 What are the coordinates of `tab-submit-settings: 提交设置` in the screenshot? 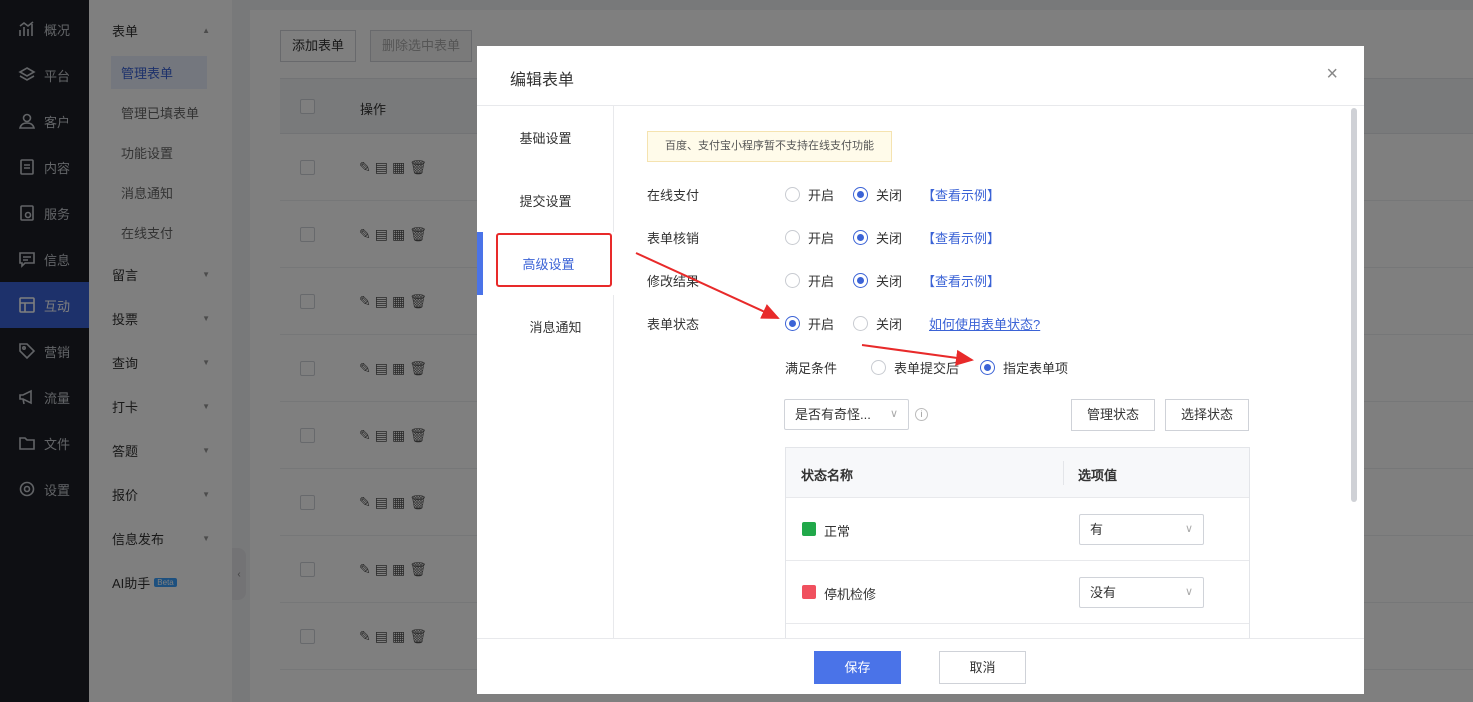 It's located at (545, 200).